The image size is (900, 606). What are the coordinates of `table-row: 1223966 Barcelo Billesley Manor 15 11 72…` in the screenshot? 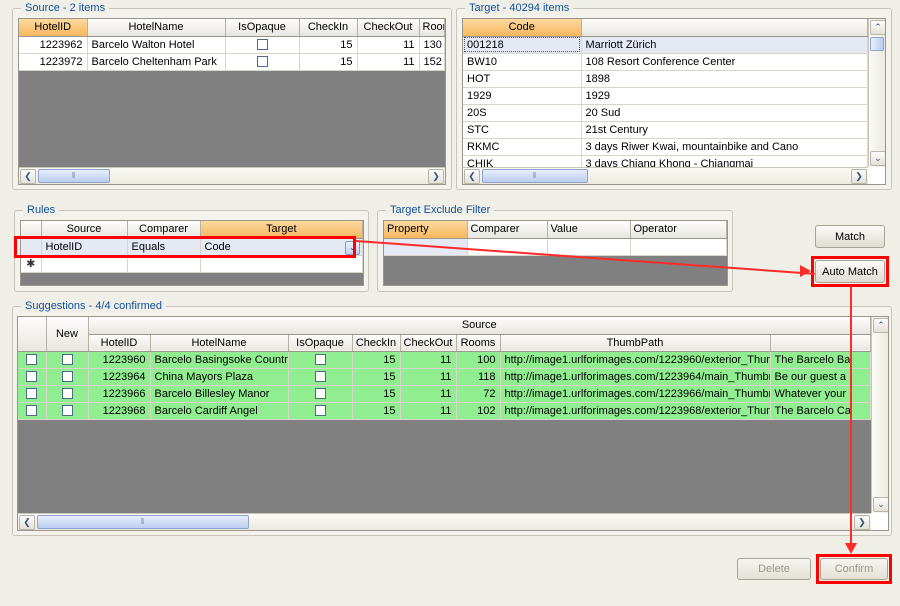 It's located at (444, 394).